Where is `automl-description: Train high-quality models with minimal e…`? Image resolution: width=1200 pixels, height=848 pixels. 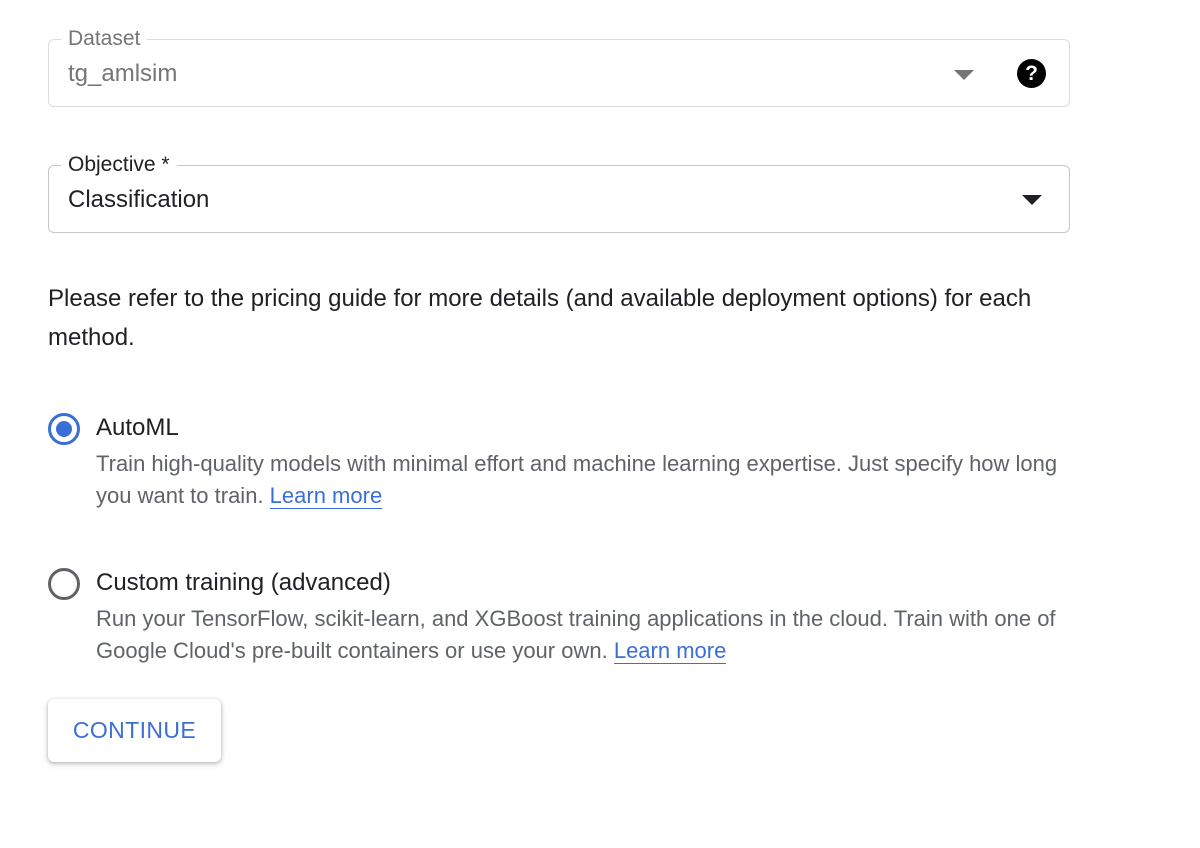
automl-description: Train high-quality models with minimal e… is located at coordinates (586, 480).